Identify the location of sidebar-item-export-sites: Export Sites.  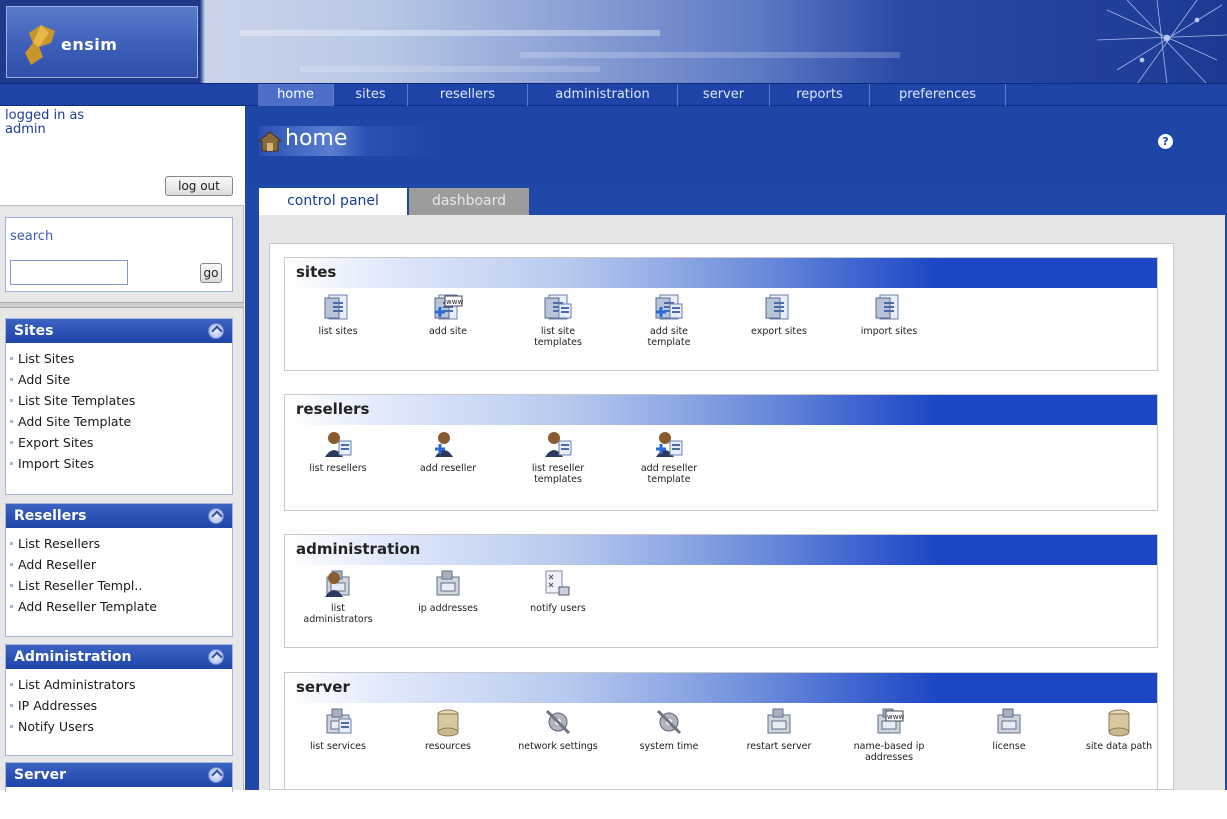
(119, 442).